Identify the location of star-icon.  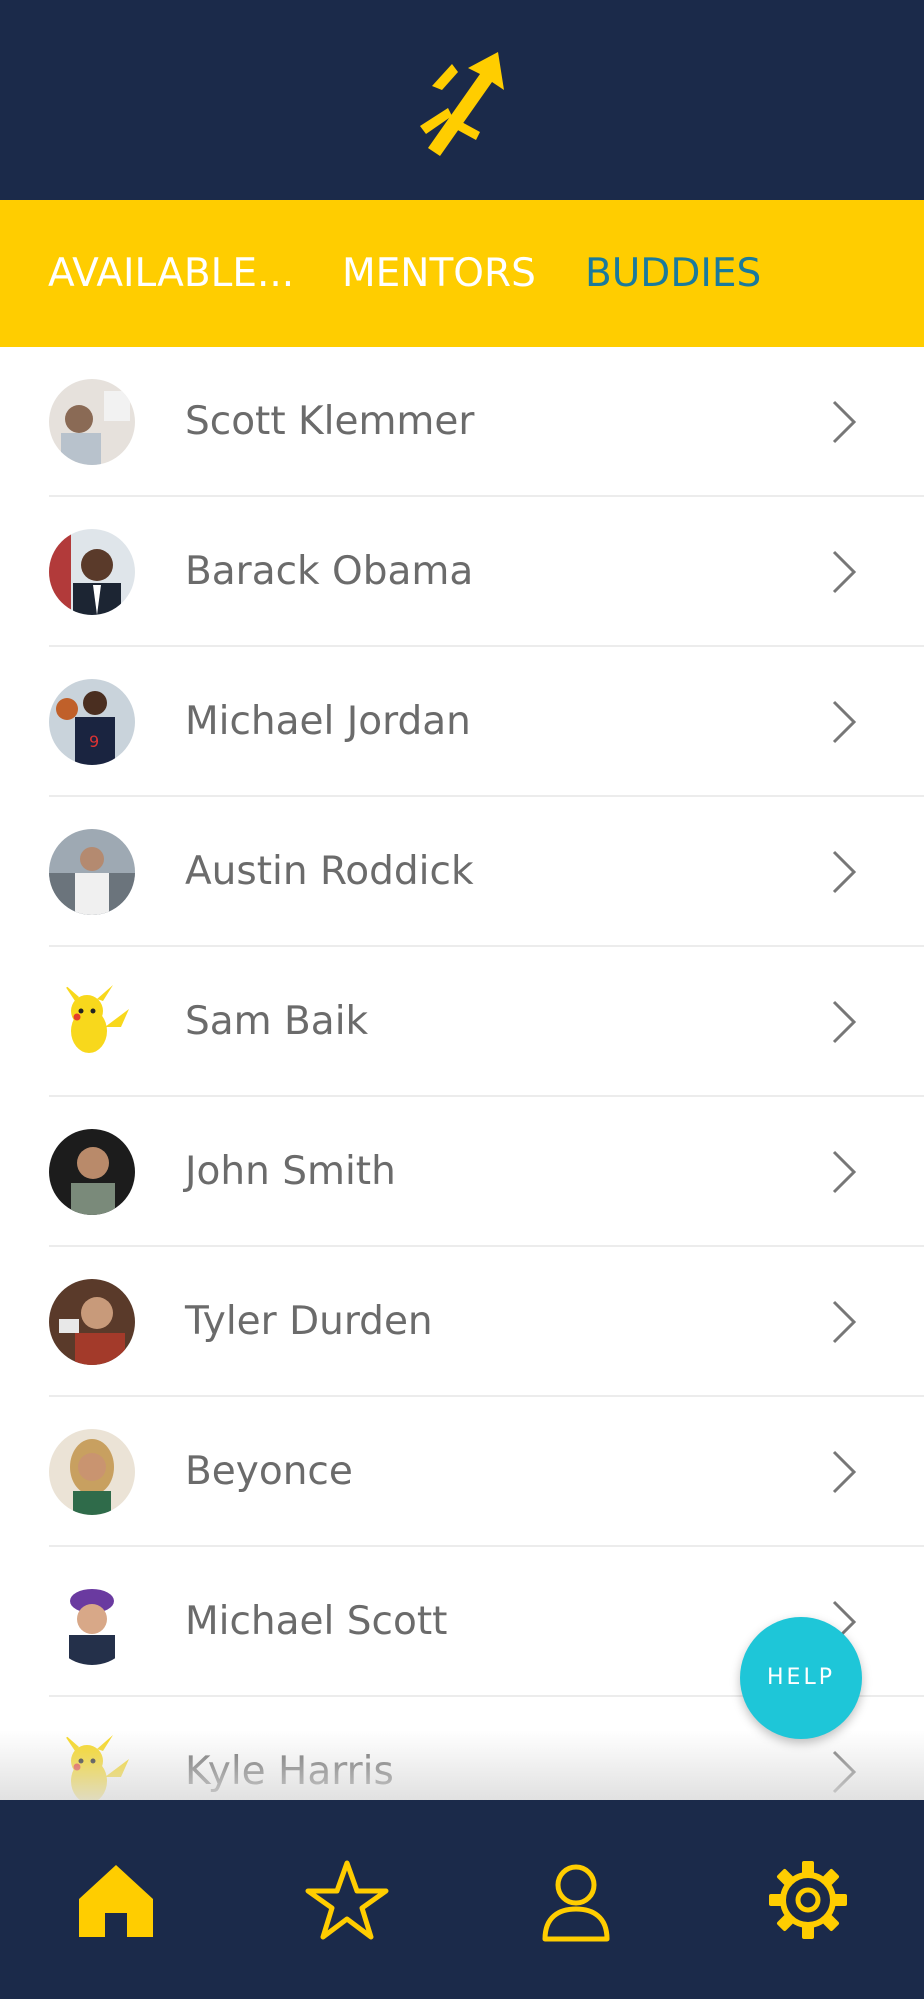
(347, 1900).